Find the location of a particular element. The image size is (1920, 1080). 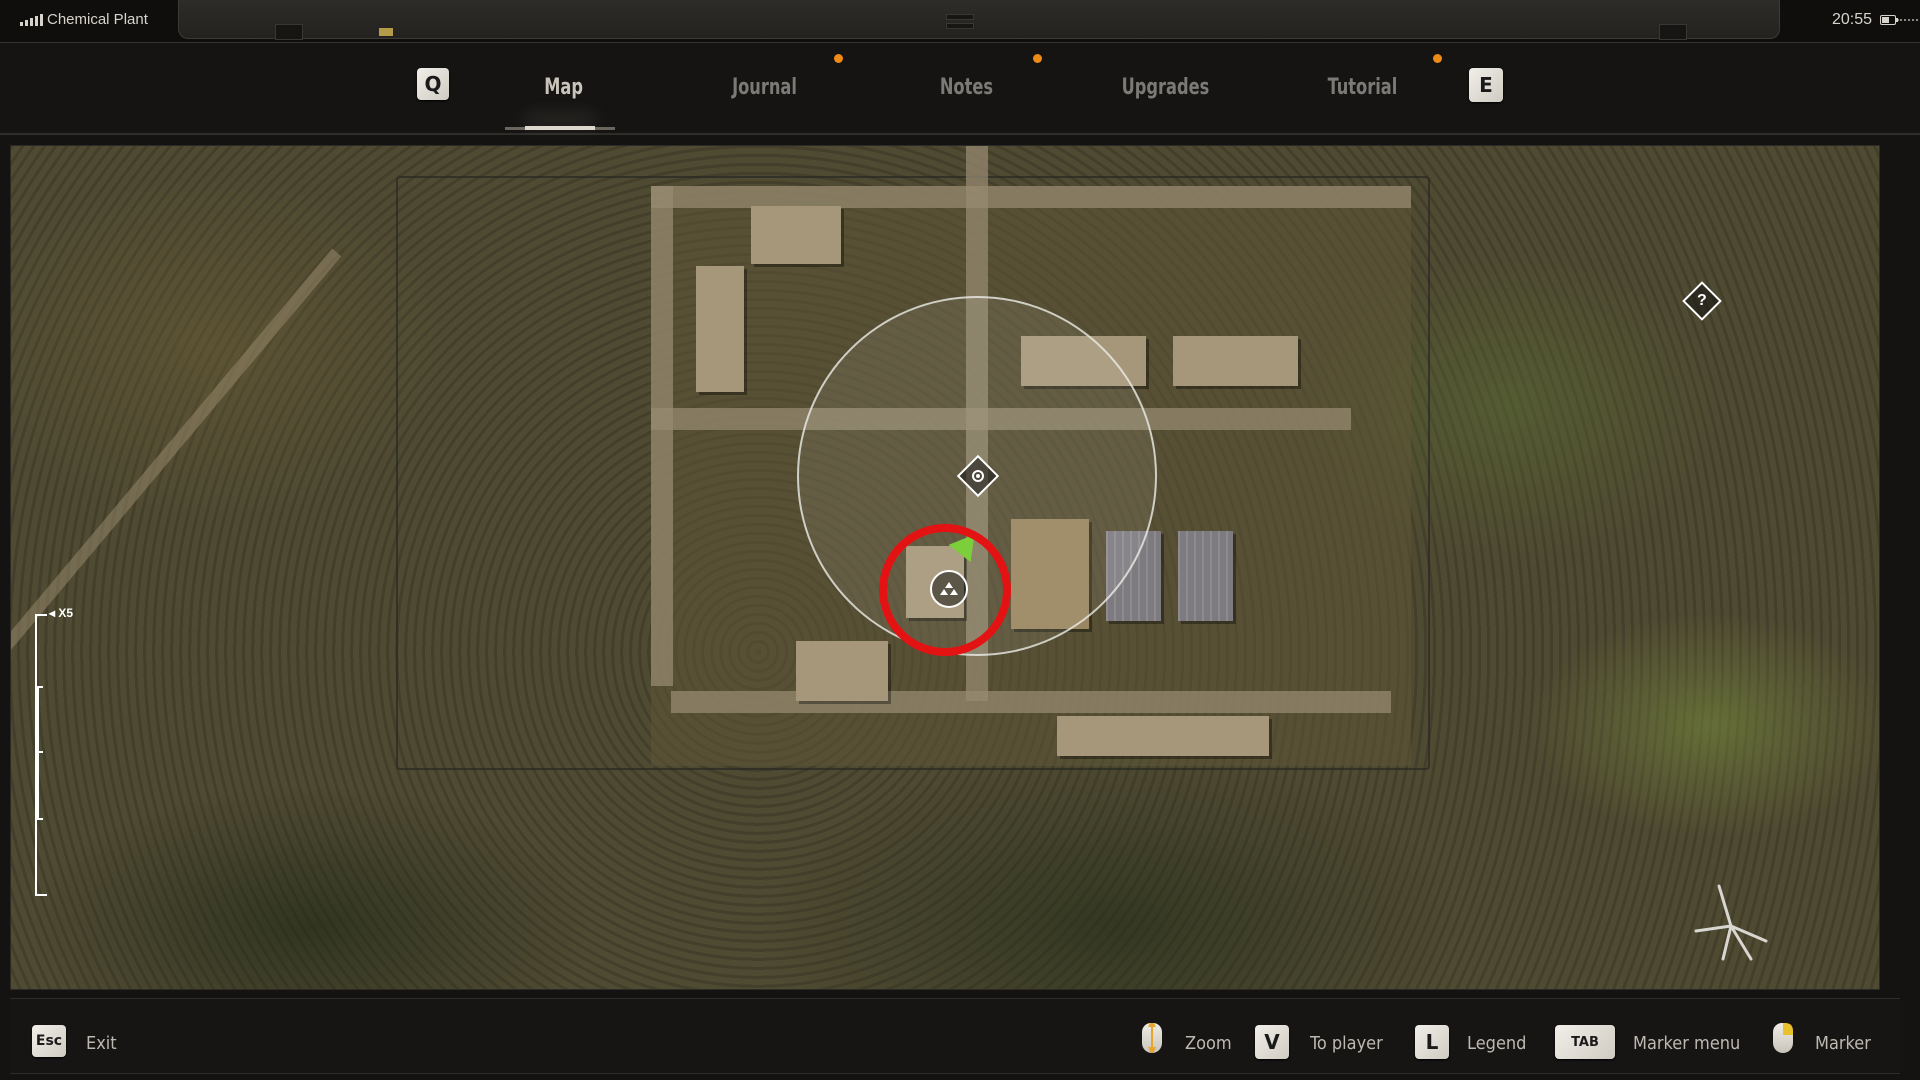

legend-hint: Legend is located at coordinates (1496, 1043).